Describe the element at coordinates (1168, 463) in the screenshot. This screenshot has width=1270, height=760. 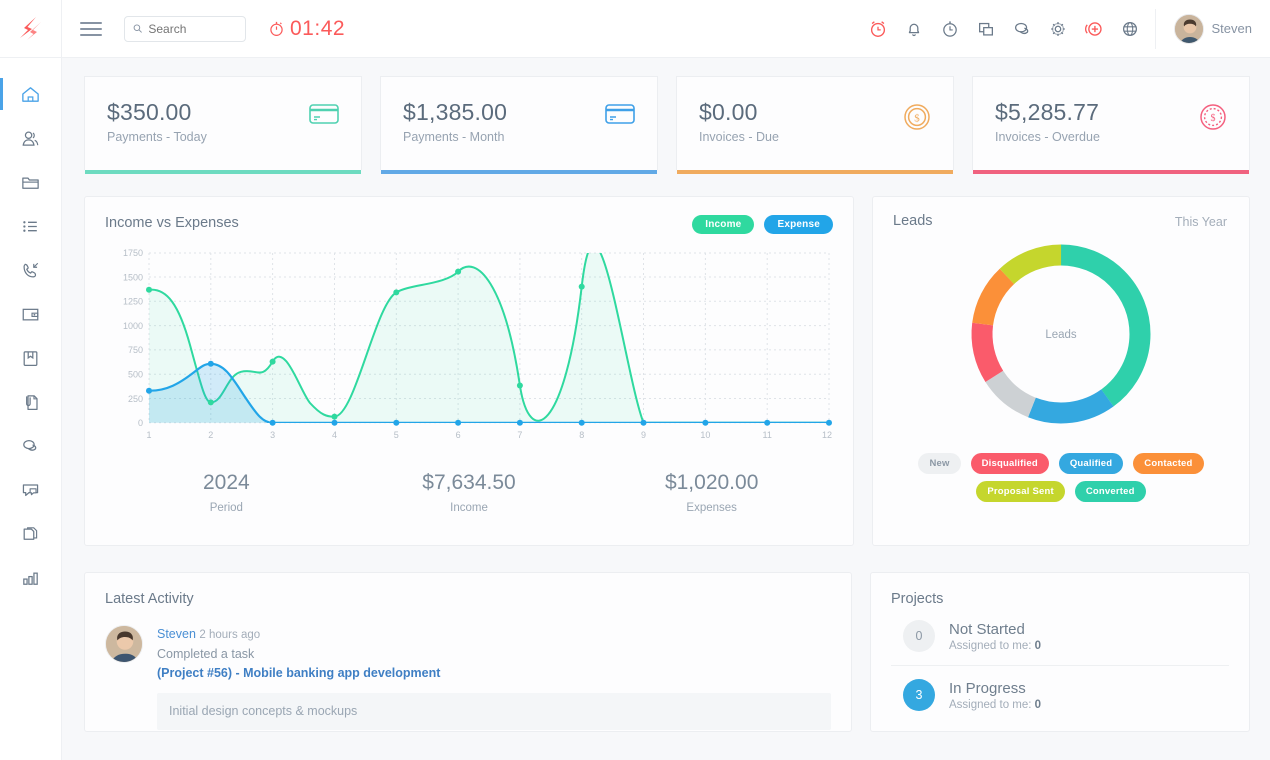
I see `lead-tag-contacted: Contacted` at that location.